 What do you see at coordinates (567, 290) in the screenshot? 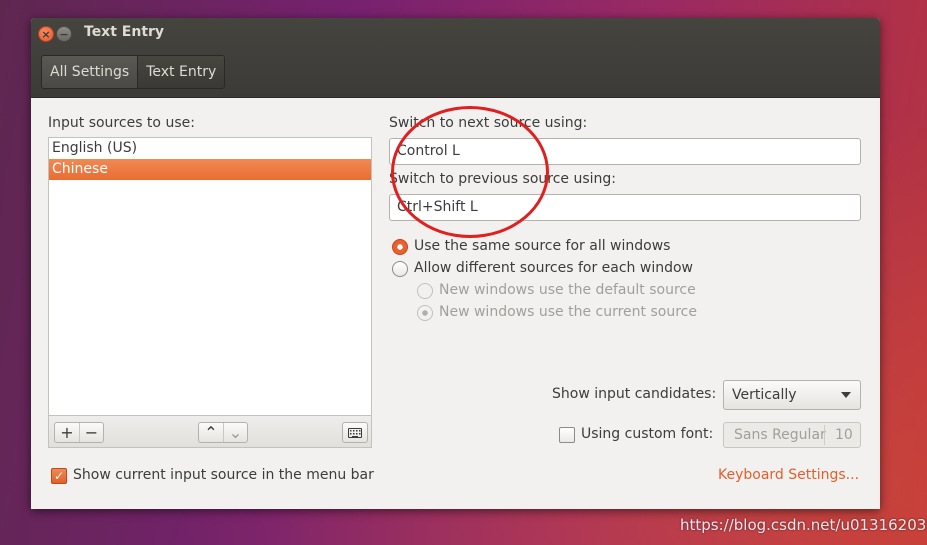
I see `new-windows-default-label: New windows use the default source` at bounding box center [567, 290].